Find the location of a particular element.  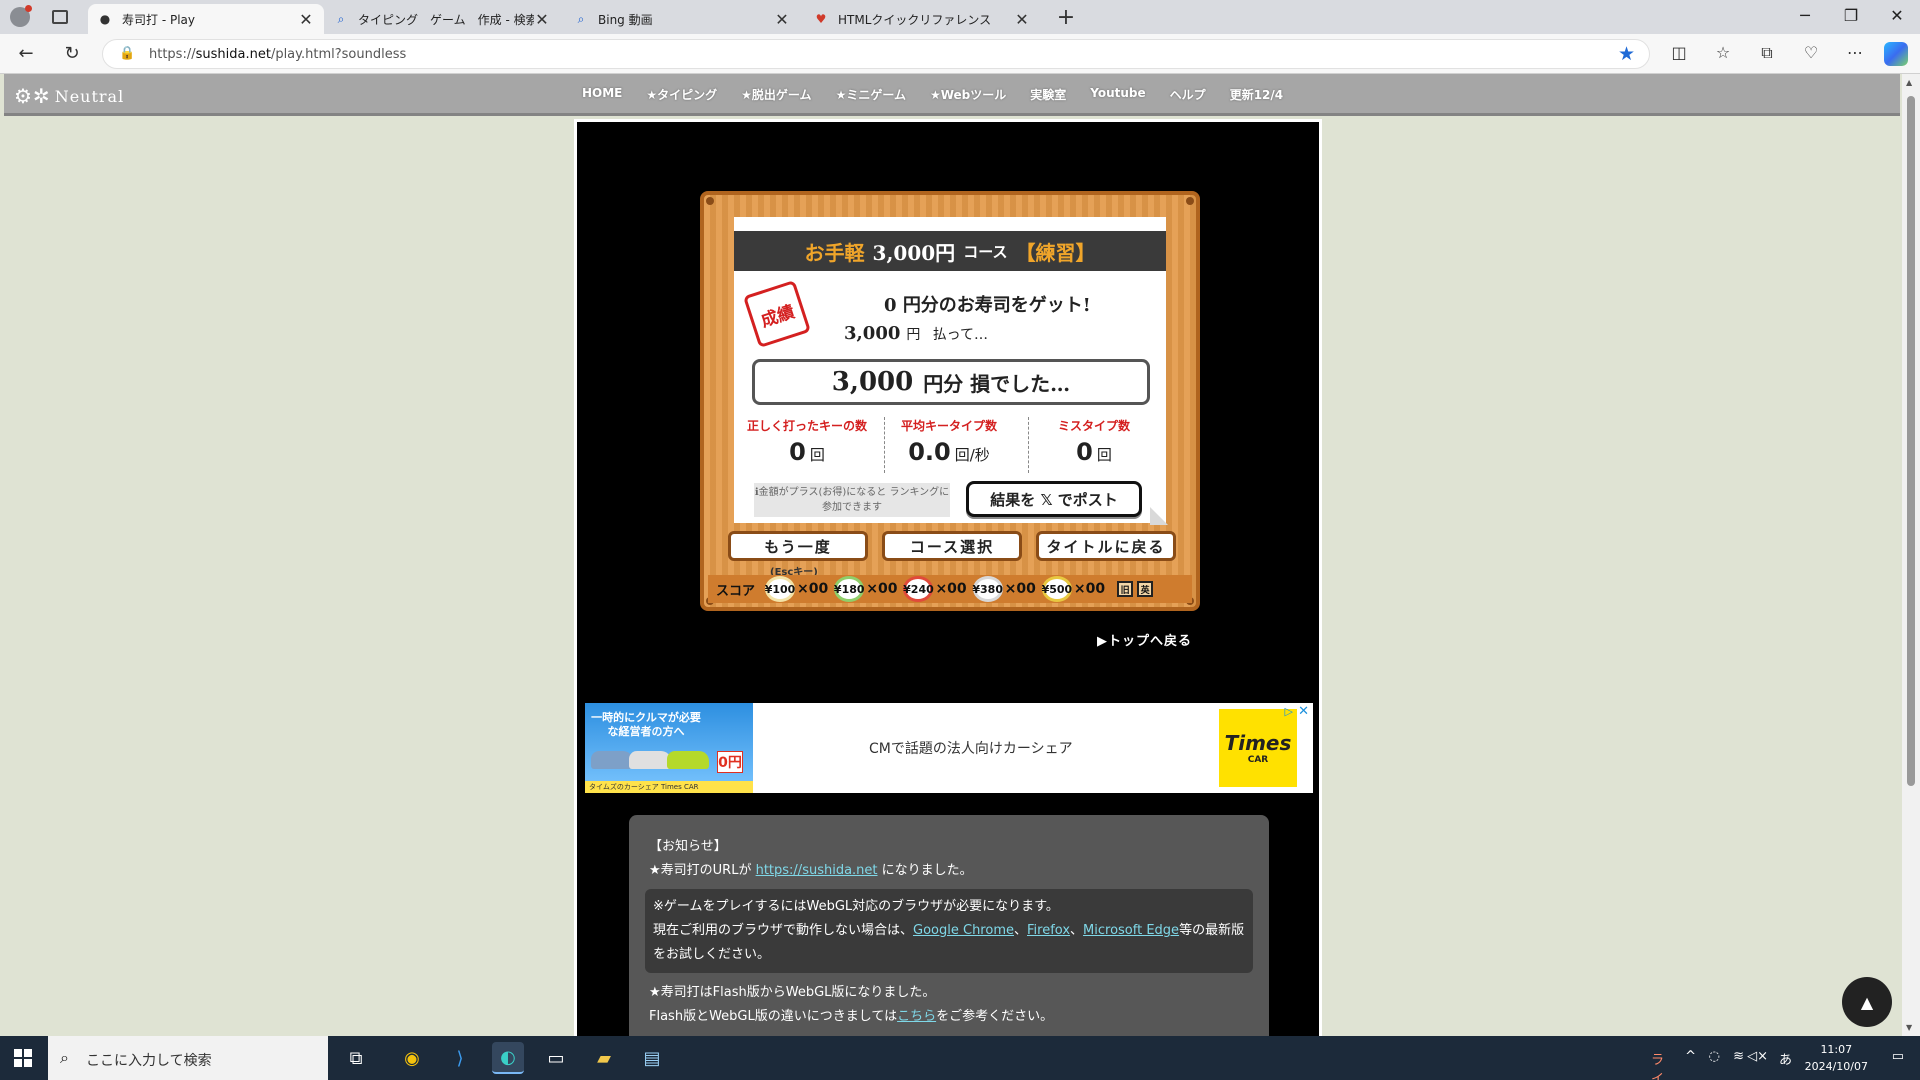

vscode-icon: ⟩ is located at coordinates (460, 1058).